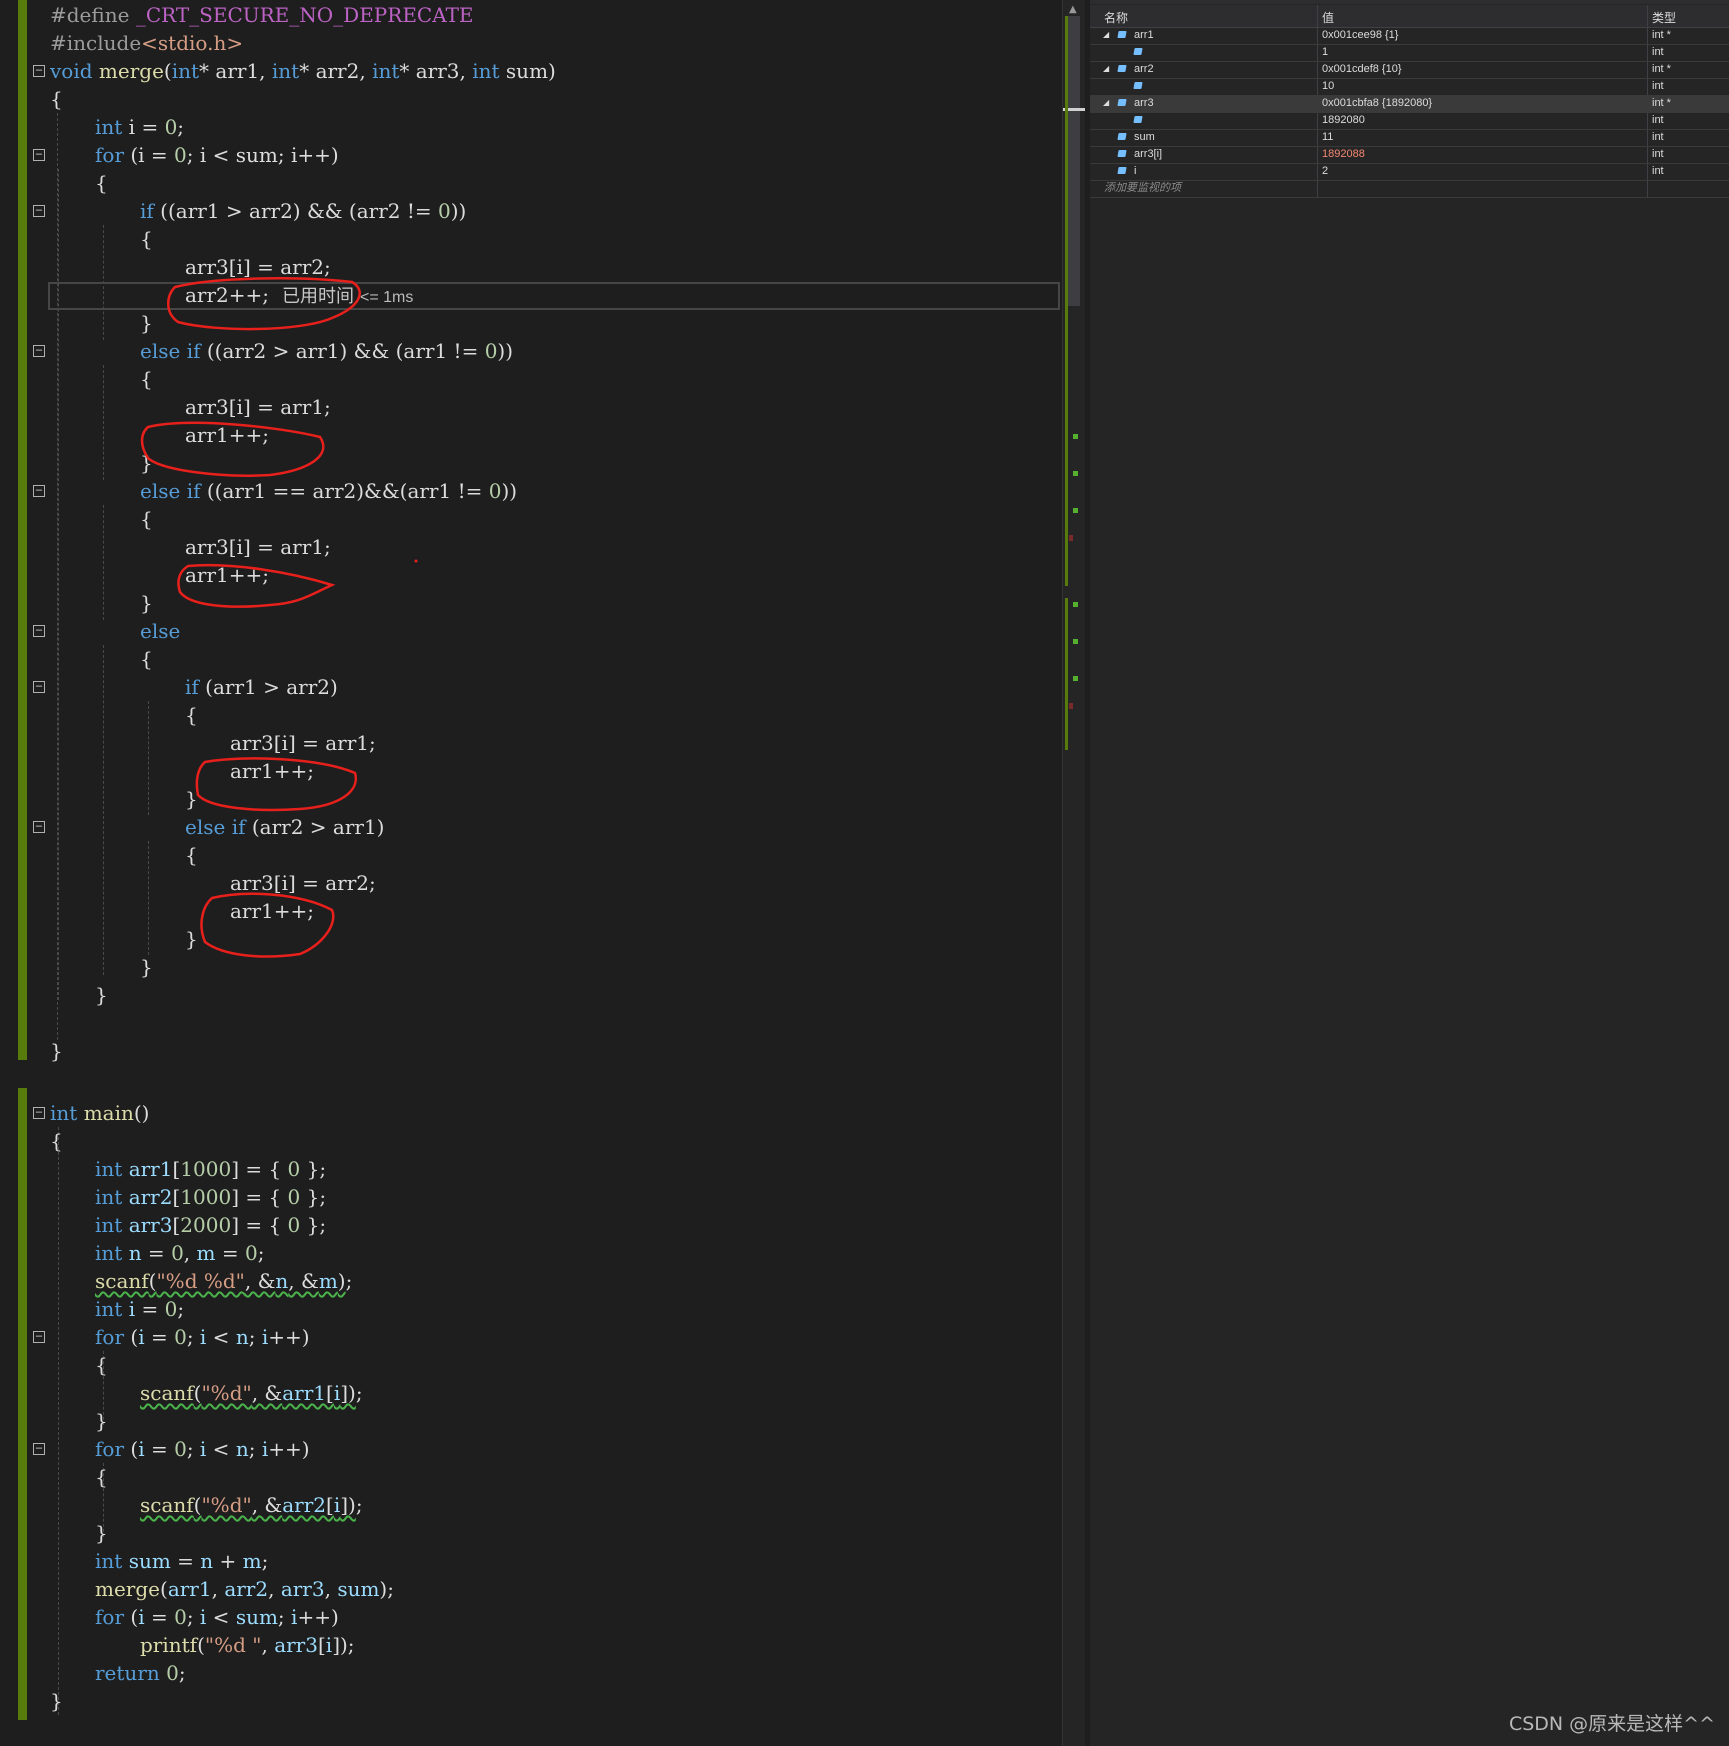 This screenshot has width=1729, height=1746. What do you see at coordinates (160, 631) in the screenshot?
I see `code-line: else` at bounding box center [160, 631].